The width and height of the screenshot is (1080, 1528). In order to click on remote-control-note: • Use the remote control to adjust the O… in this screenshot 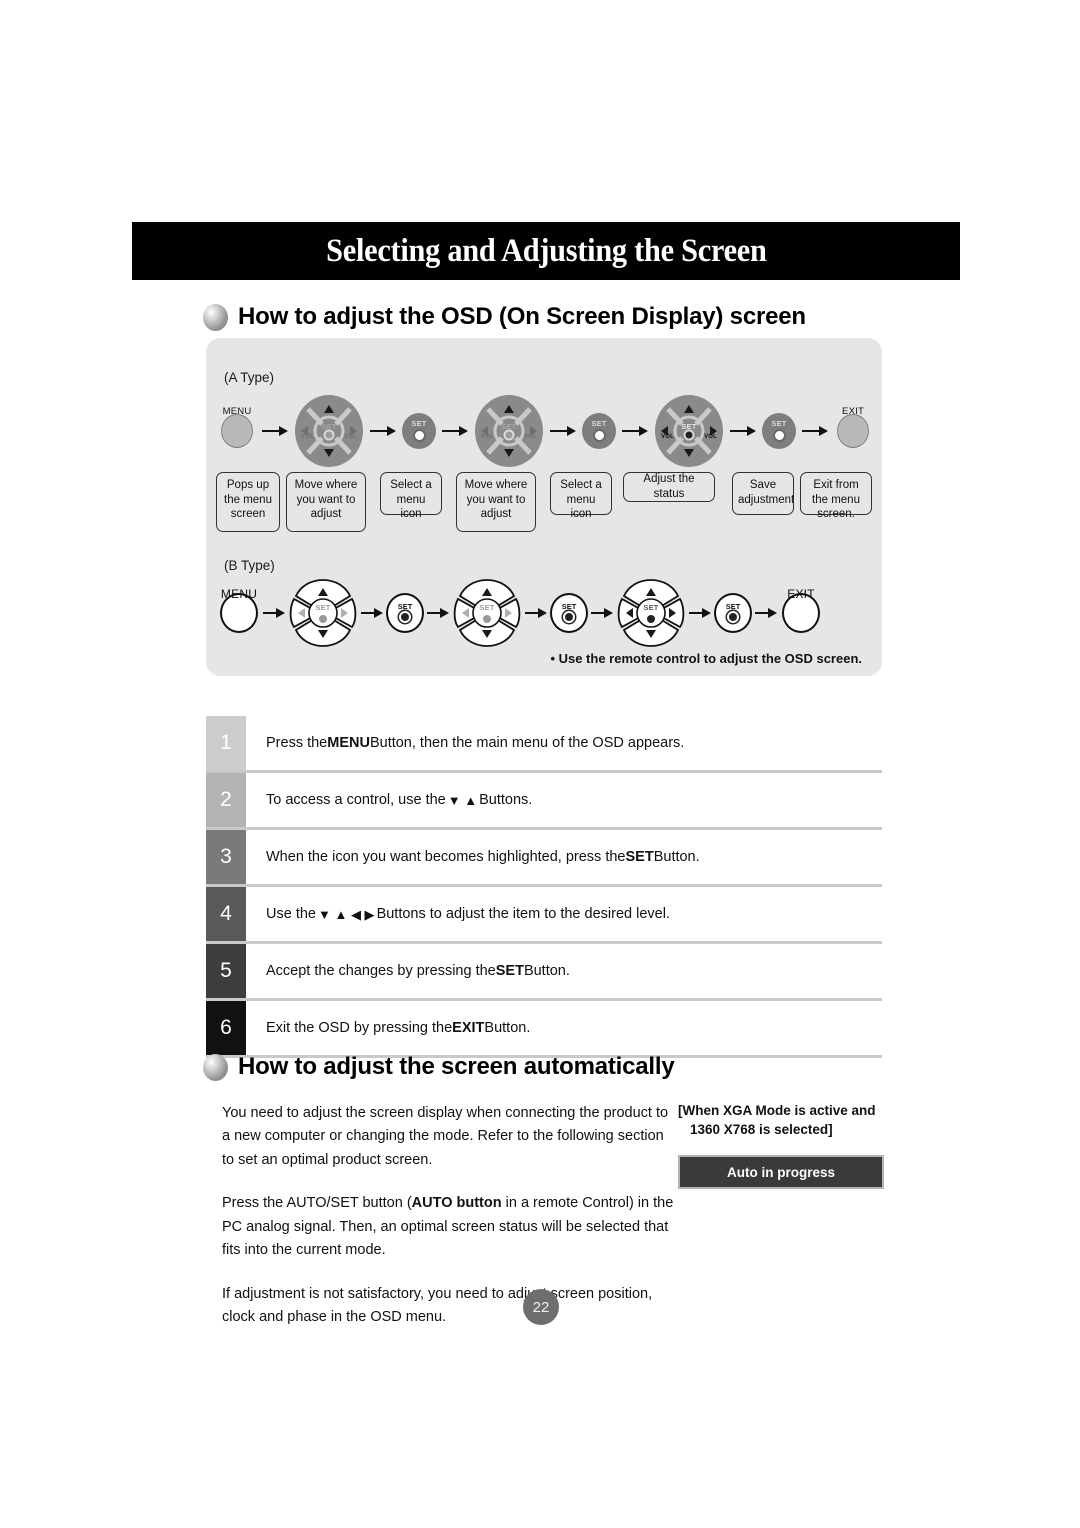, I will do `click(706, 658)`.